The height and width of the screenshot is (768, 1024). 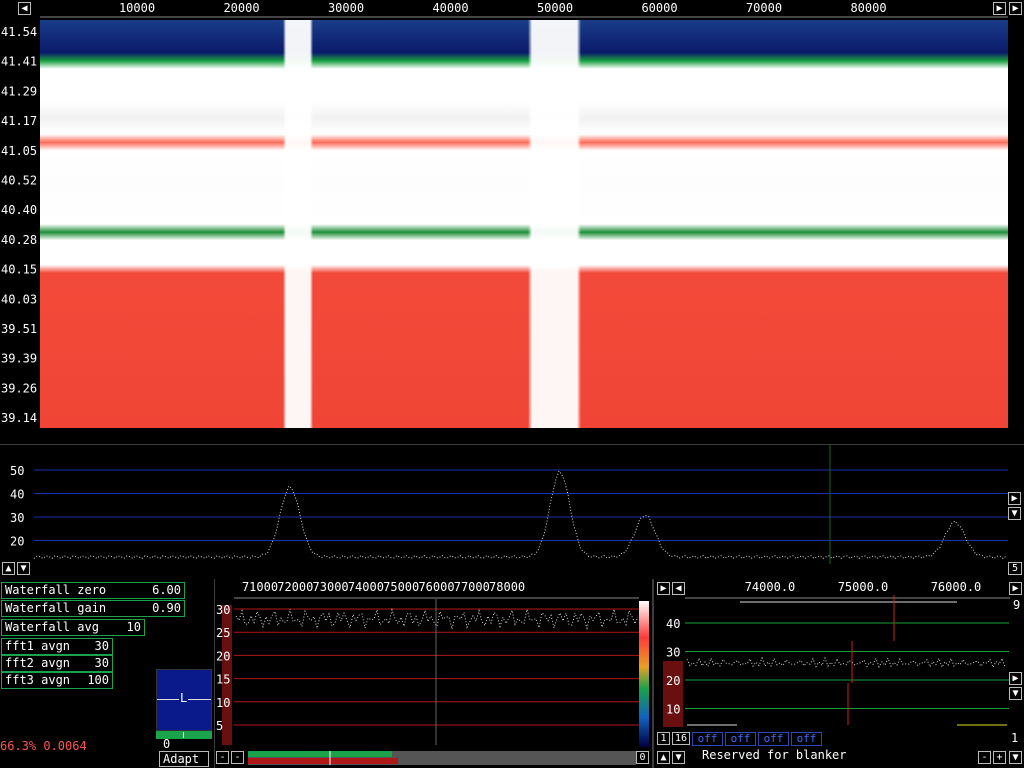 I want to click on meter-channel-label: L, so click(x=184, y=698).